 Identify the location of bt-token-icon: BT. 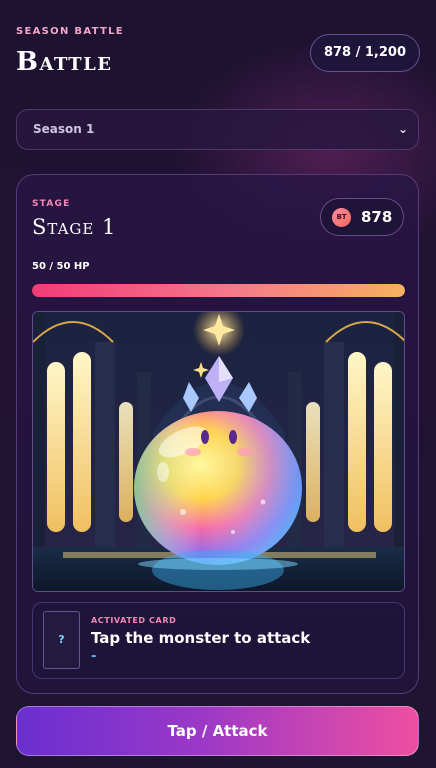
(341, 217).